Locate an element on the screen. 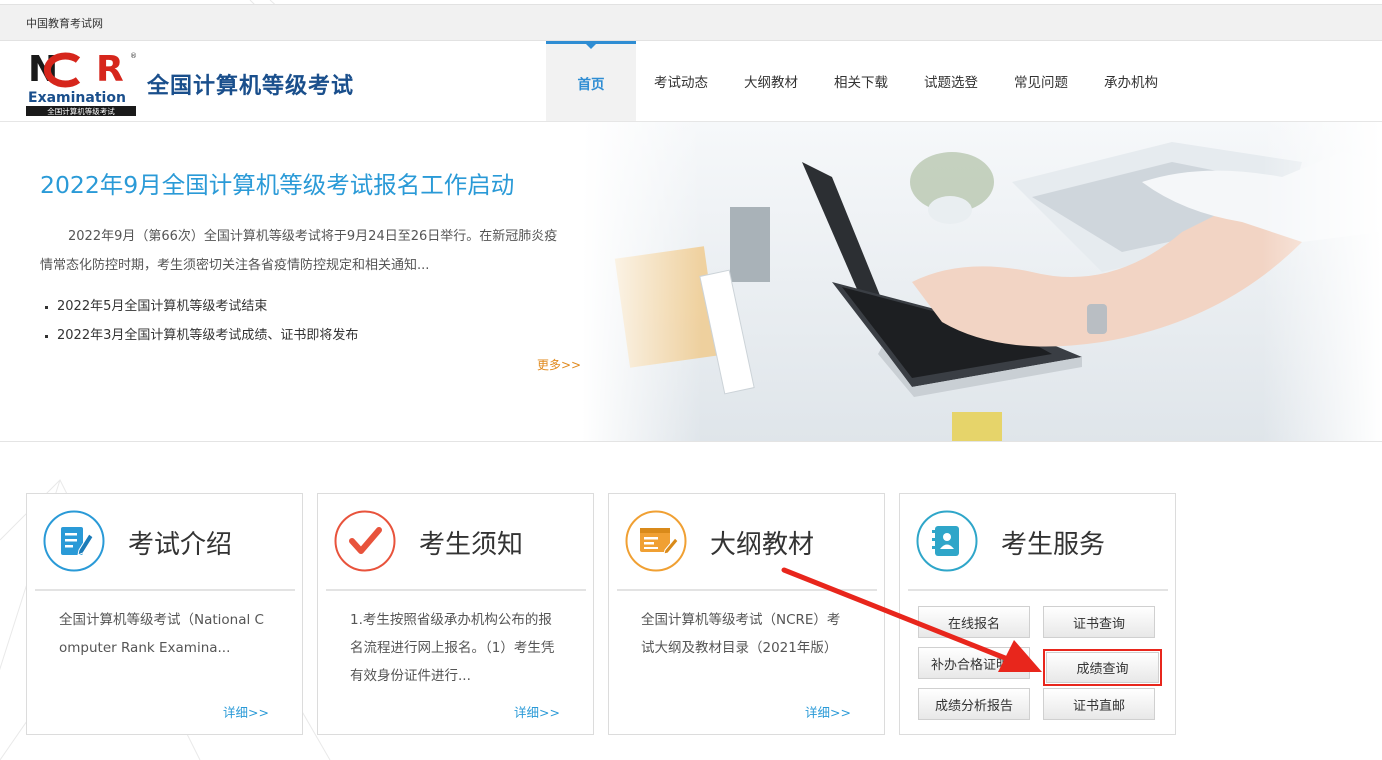 The height and width of the screenshot is (760, 1382). nav-item-downloads: 相关下载 is located at coordinates (861, 81).